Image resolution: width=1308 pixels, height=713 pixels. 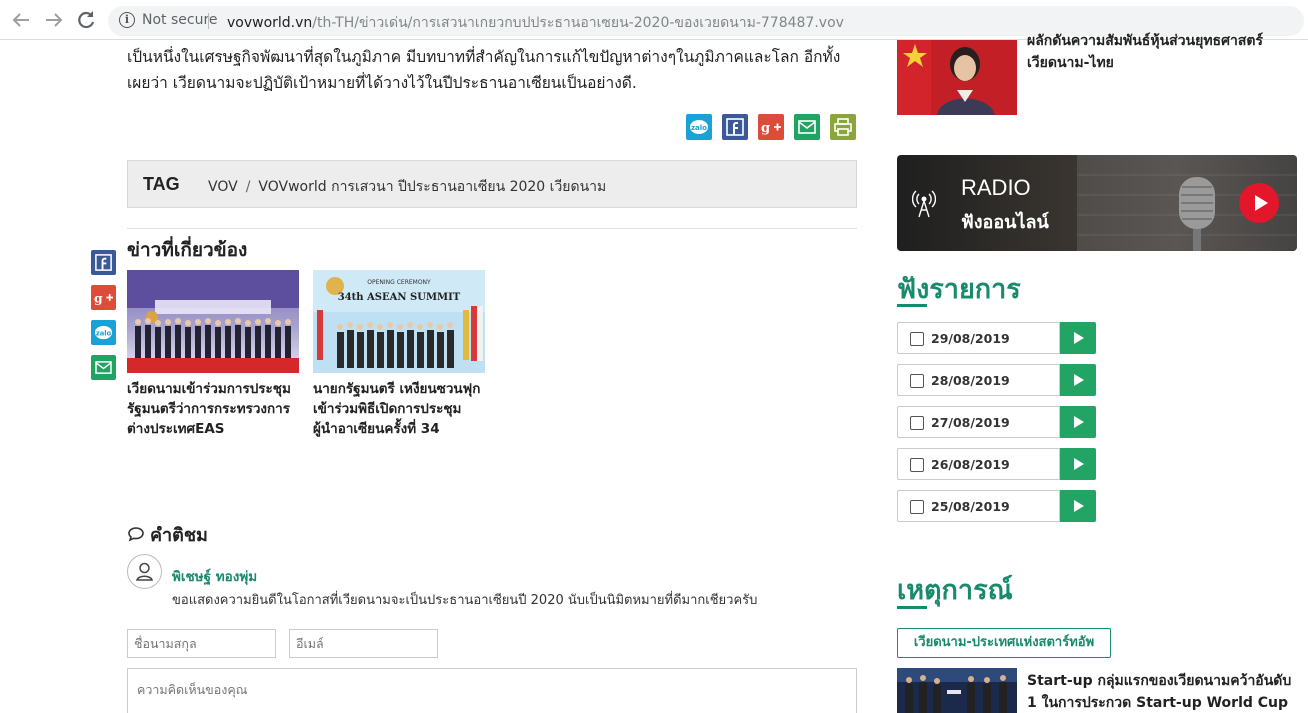 What do you see at coordinates (1004, 643) in the screenshot?
I see `event-topic-button: เวียดนาม-ประเทศแห่งสตาร์ทอัพ` at bounding box center [1004, 643].